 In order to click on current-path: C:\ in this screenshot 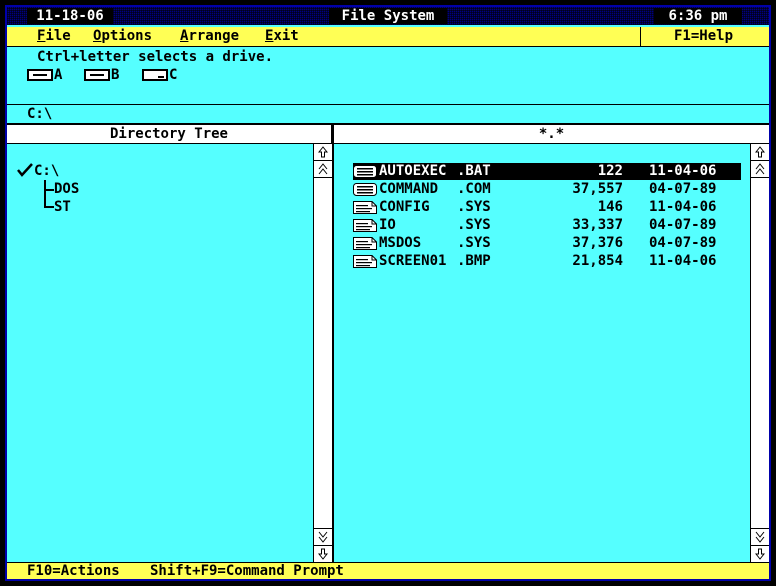, I will do `click(40, 114)`.